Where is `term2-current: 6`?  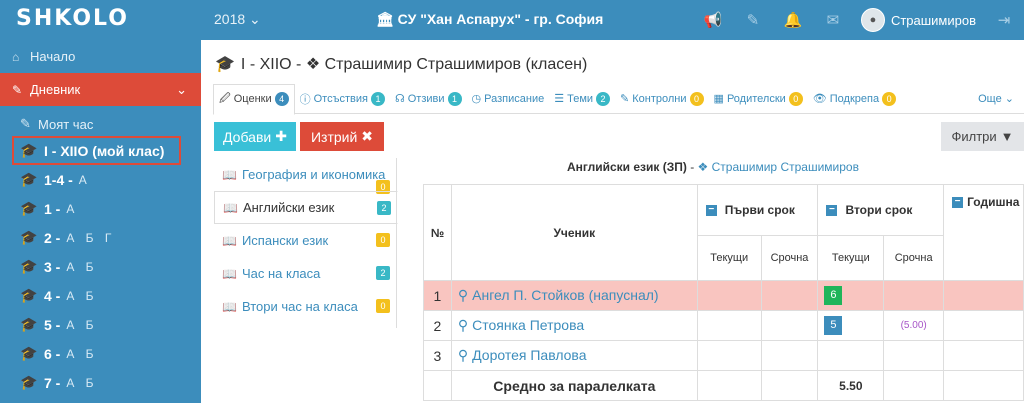
term2-current: 6 is located at coordinates (851, 295).